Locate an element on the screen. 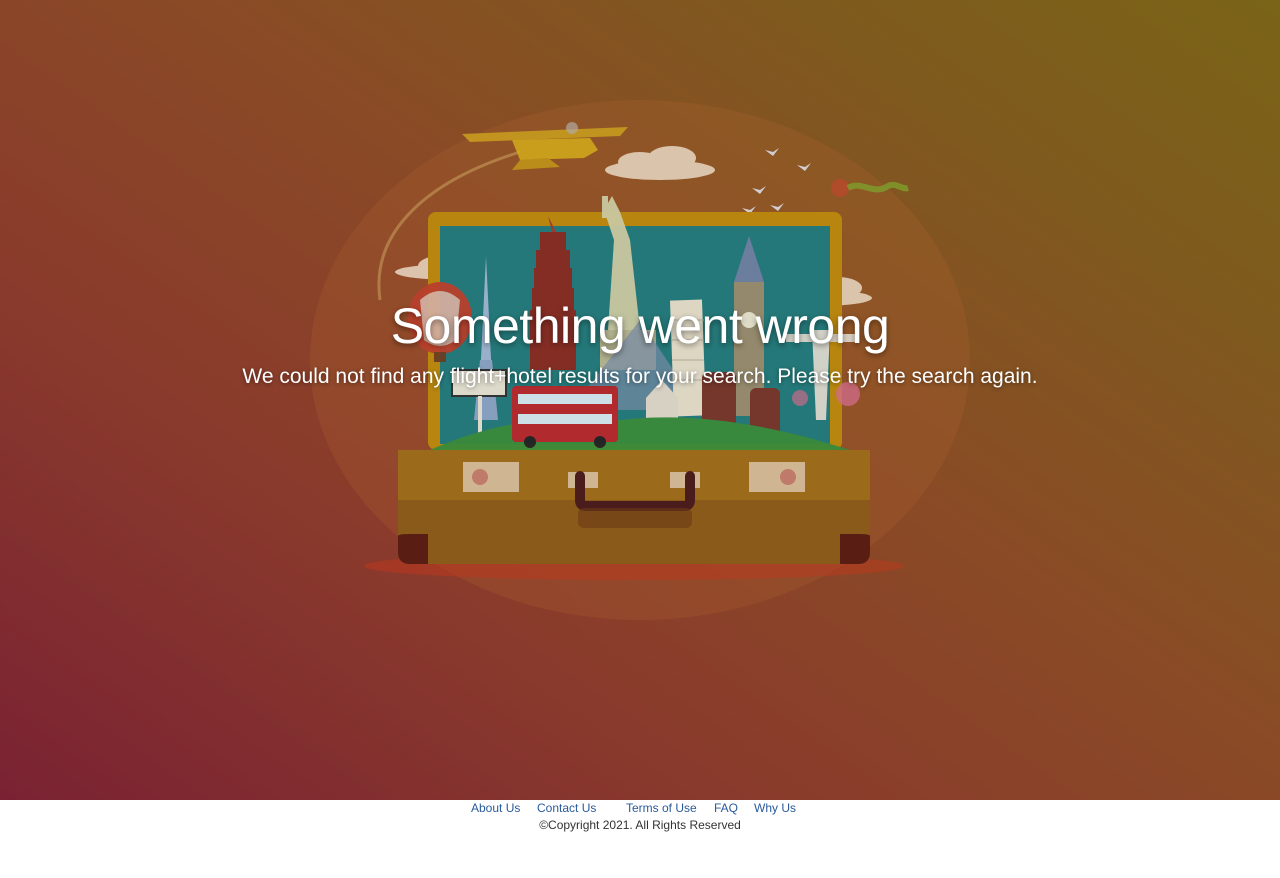 This screenshot has height=878, width=1280. error-title: Something went wrong is located at coordinates (640, 326).